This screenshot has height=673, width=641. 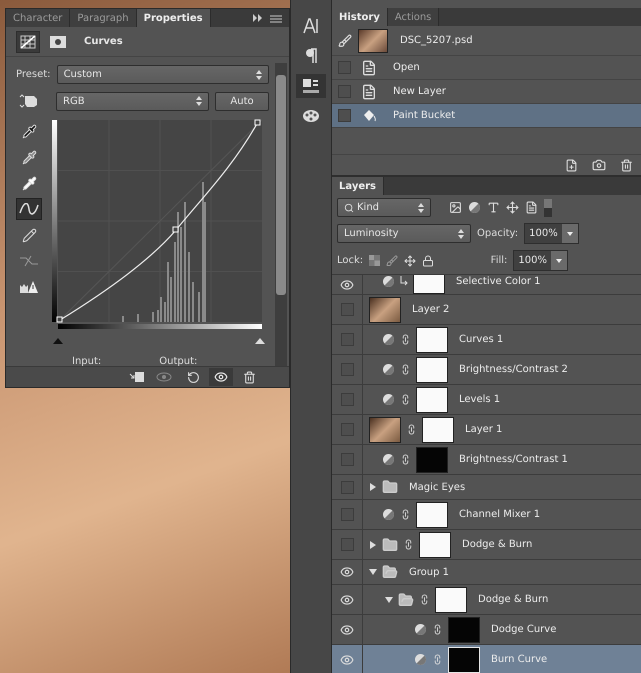 I want to click on input-label: Input:, so click(x=87, y=361).